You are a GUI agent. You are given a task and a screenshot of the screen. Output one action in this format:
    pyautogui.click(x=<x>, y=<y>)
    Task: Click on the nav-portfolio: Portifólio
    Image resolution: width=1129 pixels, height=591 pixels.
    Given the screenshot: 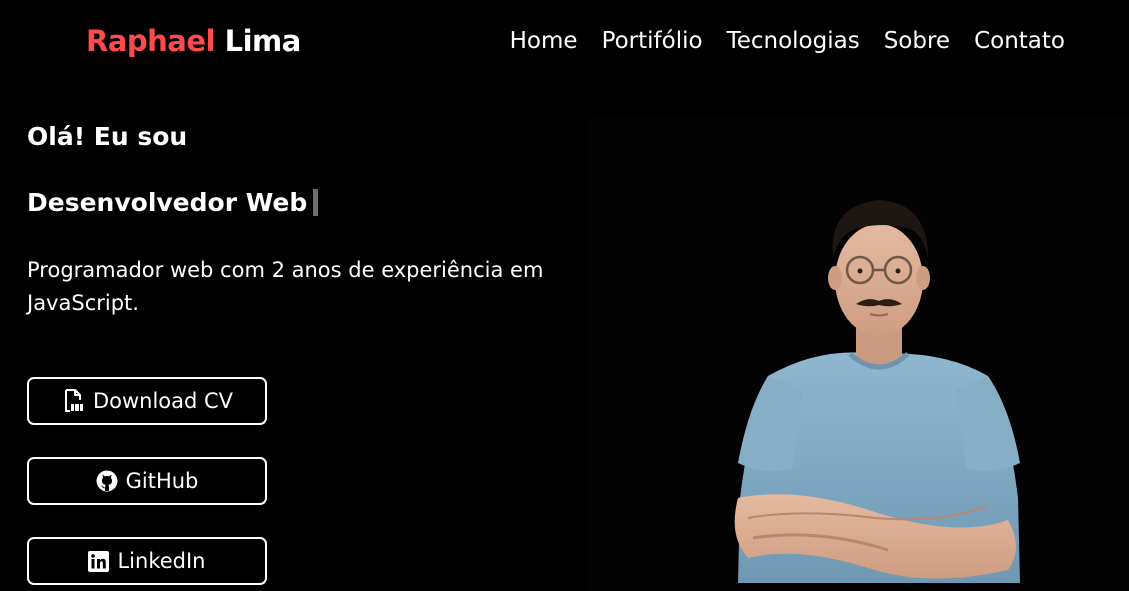 What is the action you would take?
    pyautogui.click(x=652, y=41)
    